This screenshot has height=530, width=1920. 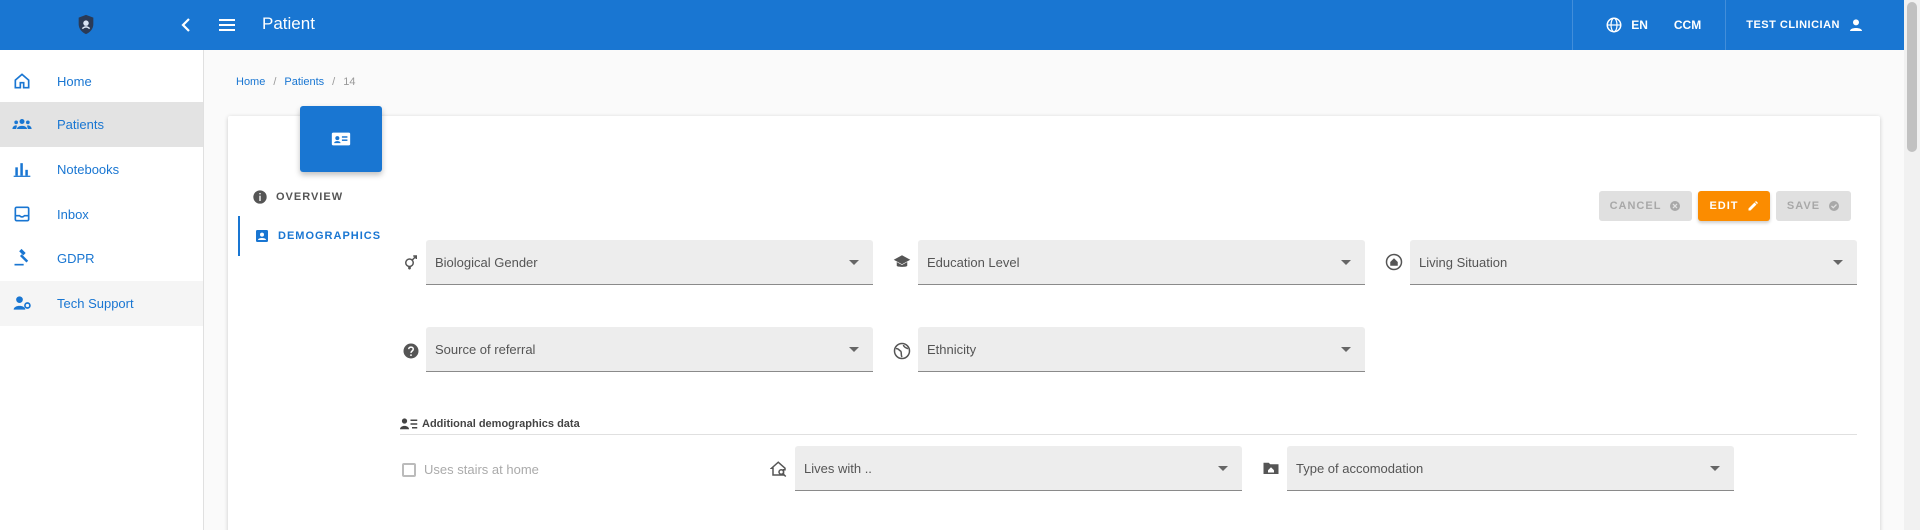 I want to click on edit-button: EDIT, so click(x=1734, y=206).